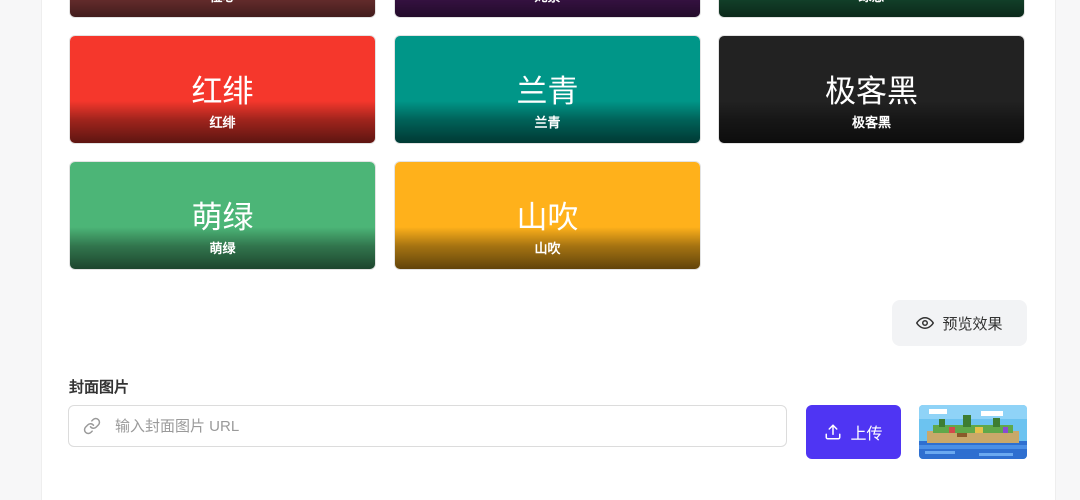  I want to click on theme-card-label: 橙心, so click(222, 2).